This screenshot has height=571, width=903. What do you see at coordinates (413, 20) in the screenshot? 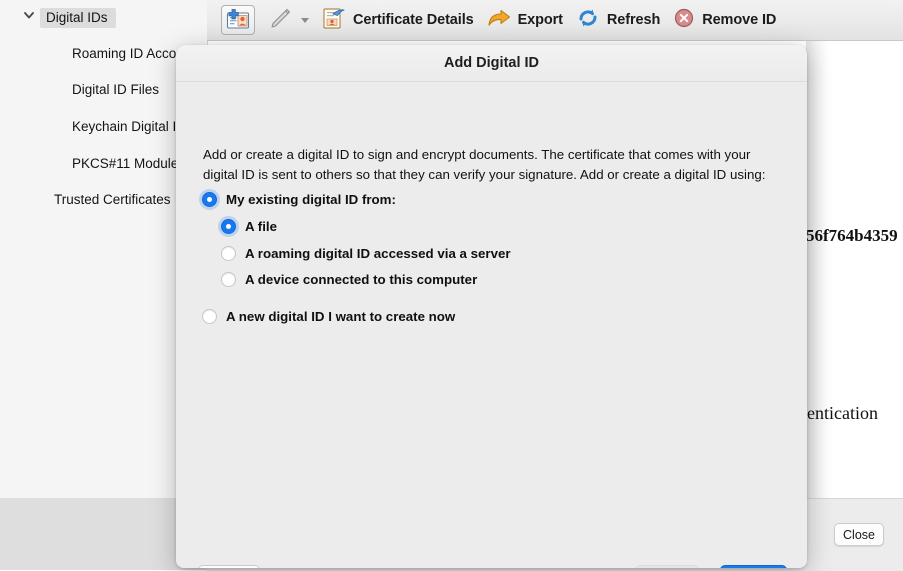
I see `toolbar-label-certificate-details: Certificate Details` at bounding box center [413, 20].